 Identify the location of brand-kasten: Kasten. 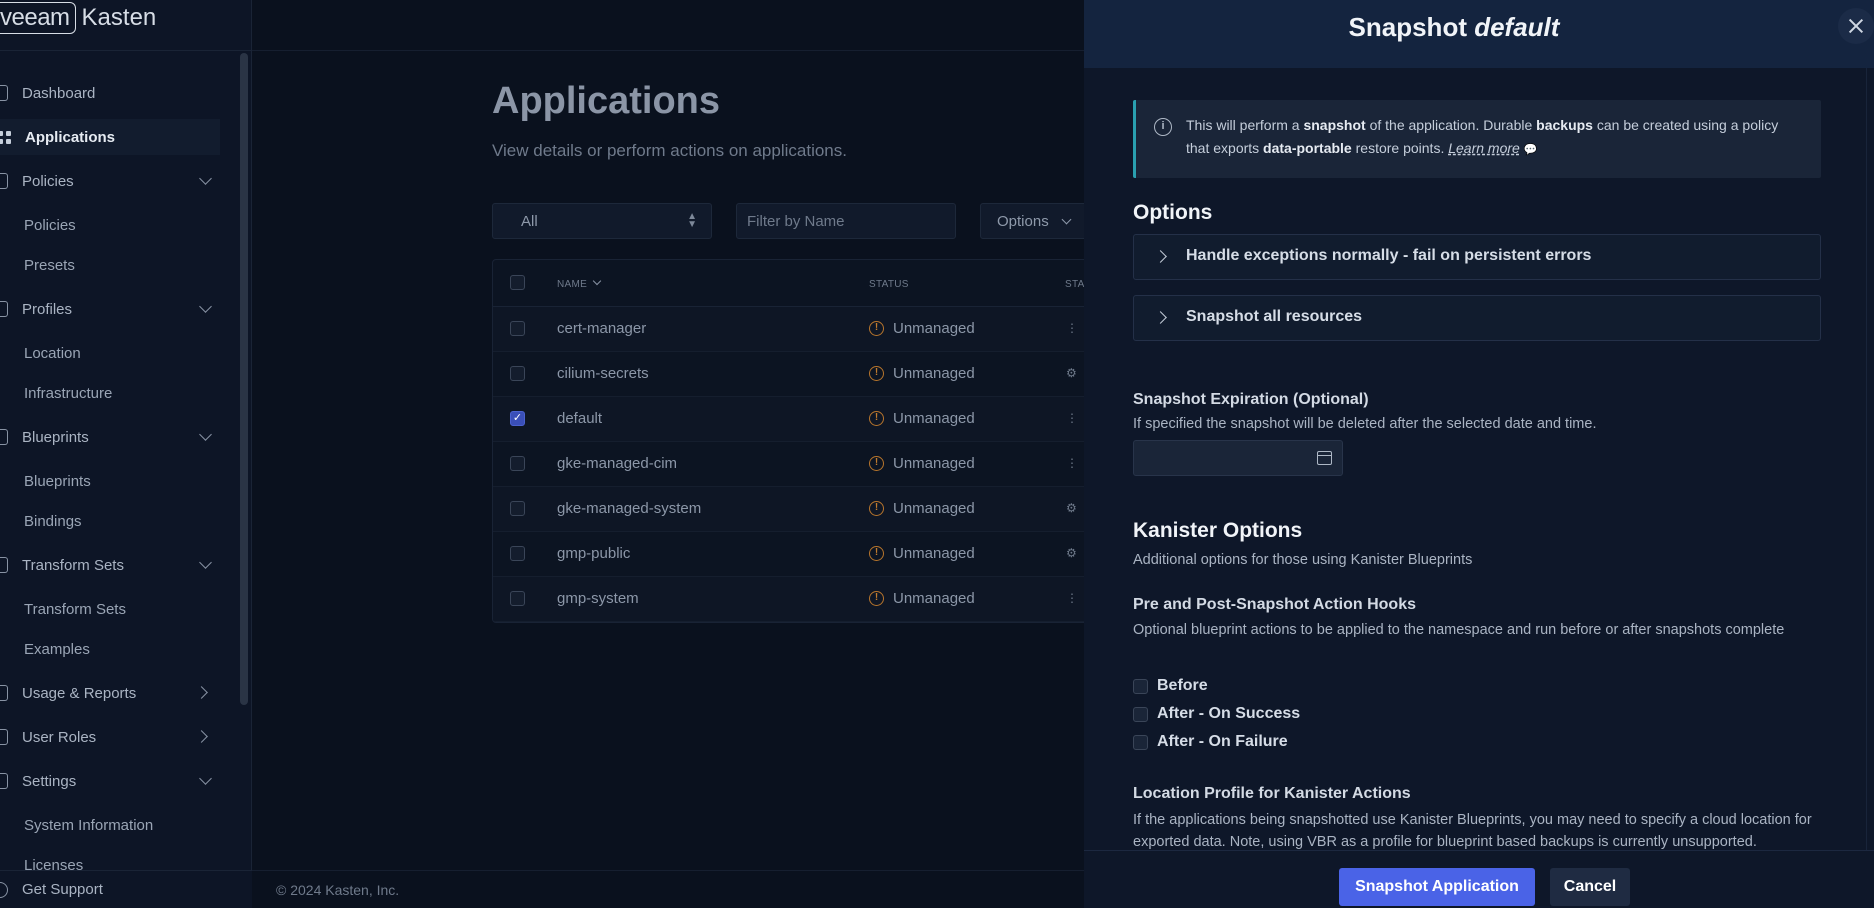
(119, 17).